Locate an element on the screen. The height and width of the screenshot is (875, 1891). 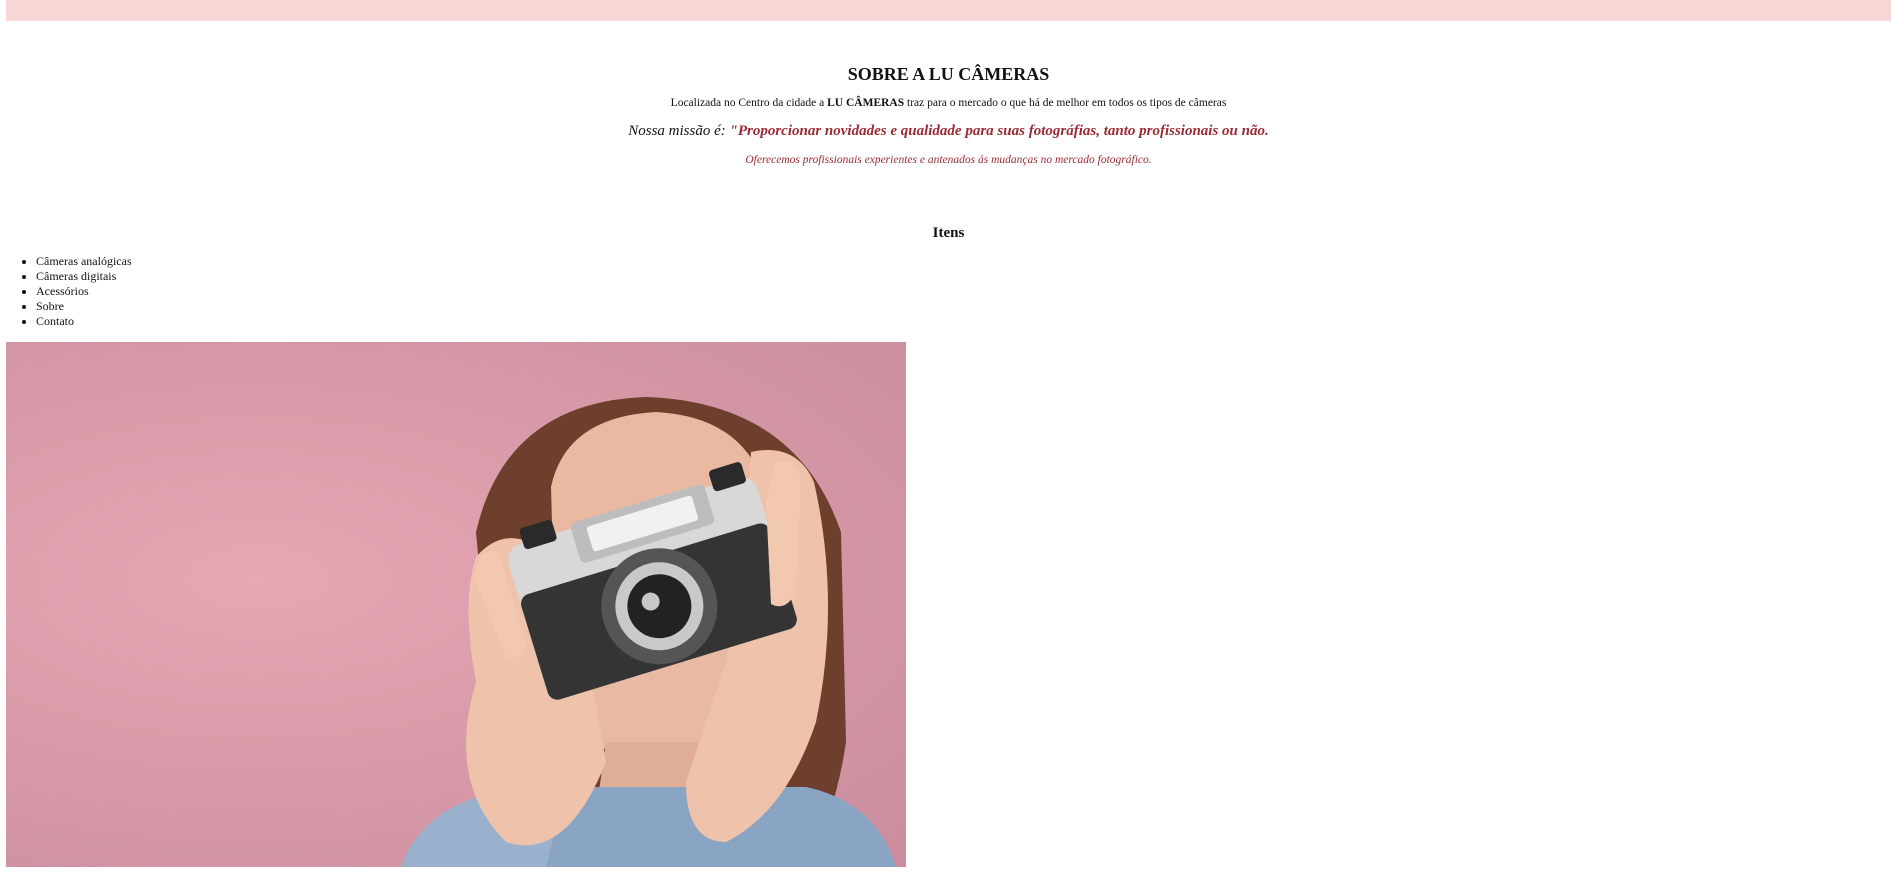
top-banner-bar is located at coordinates (948, 10).